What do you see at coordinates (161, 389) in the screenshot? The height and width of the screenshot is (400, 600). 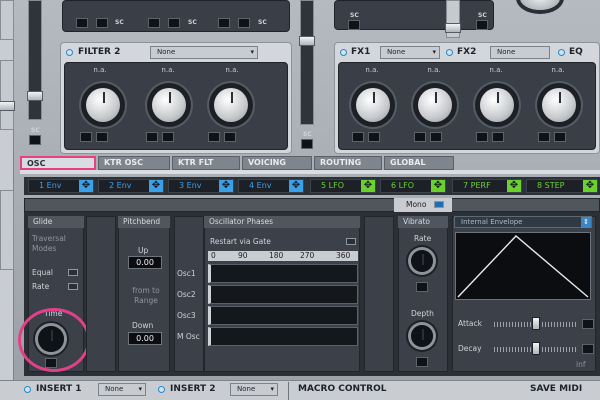 I see `insert2-power-icon` at bounding box center [161, 389].